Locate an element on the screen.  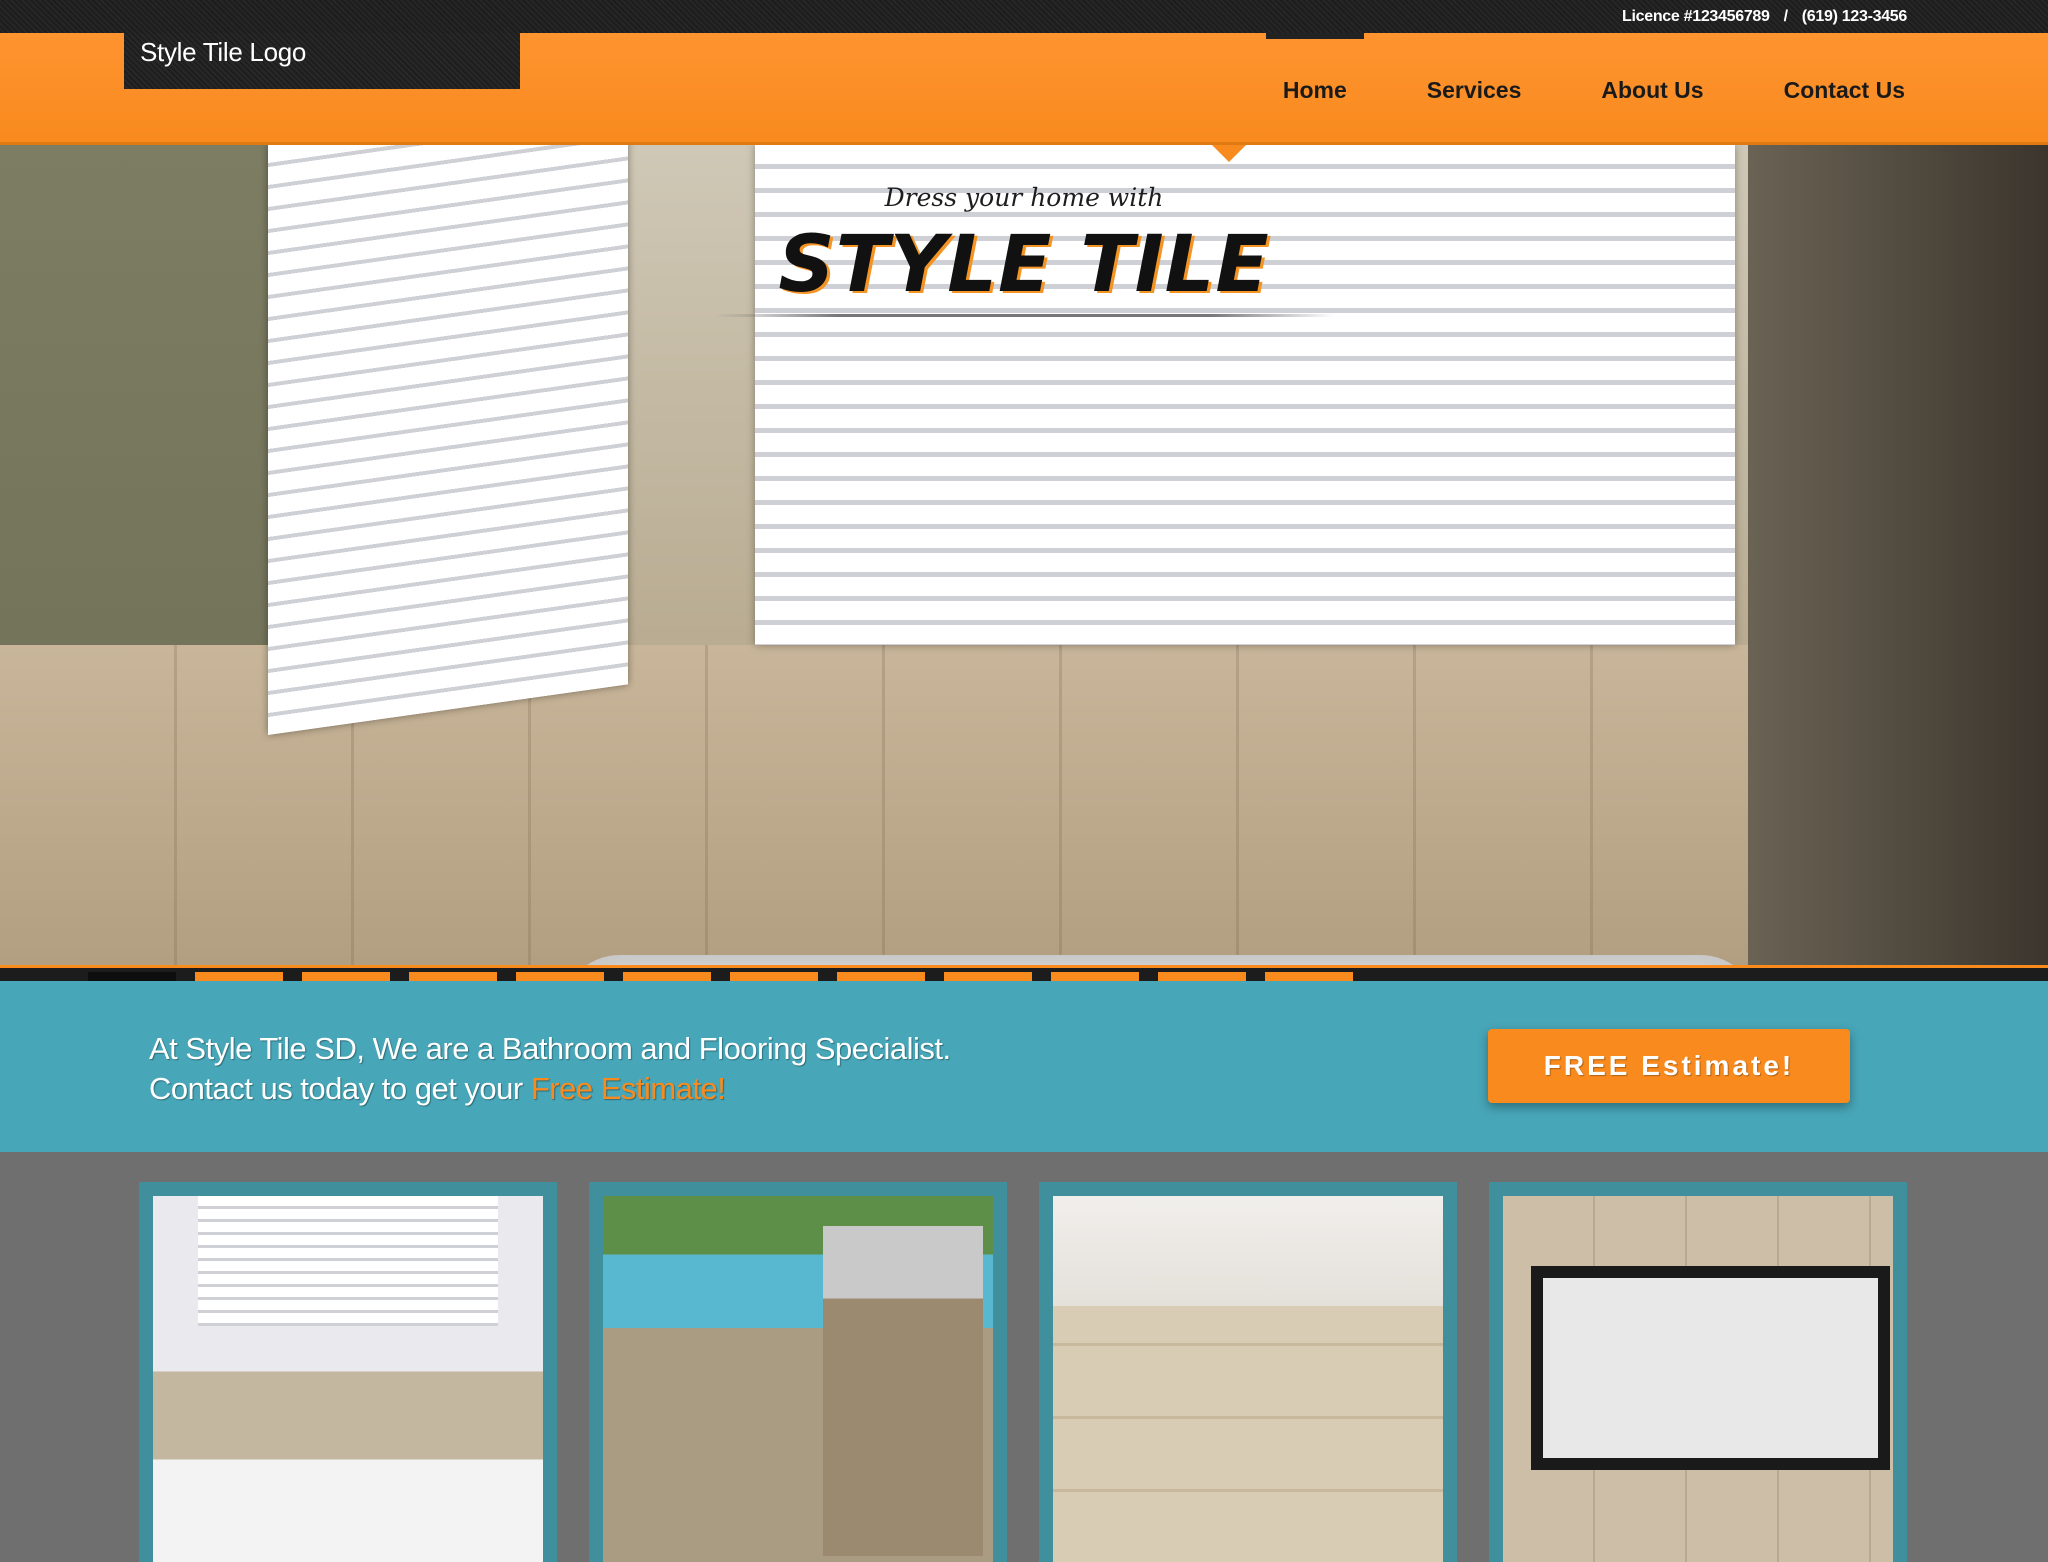
hero-image-bathtub is located at coordinates (1160, 960).